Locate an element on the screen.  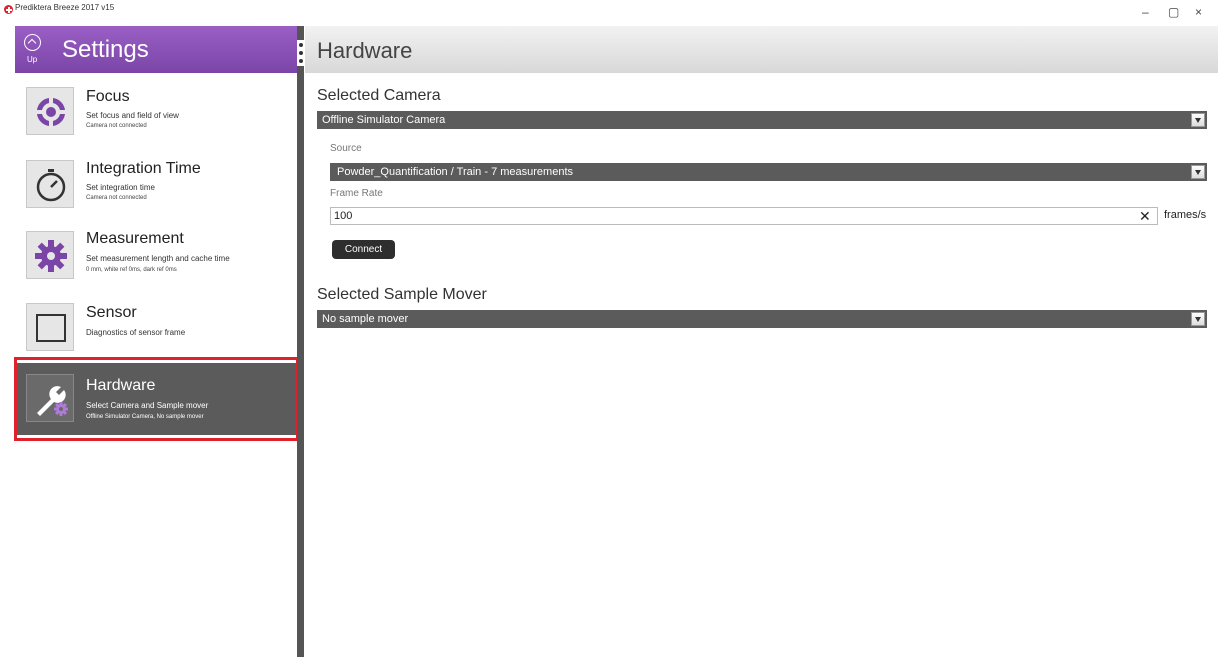
selected-camera-heading: Selected Camera is located at coordinates (379, 95).